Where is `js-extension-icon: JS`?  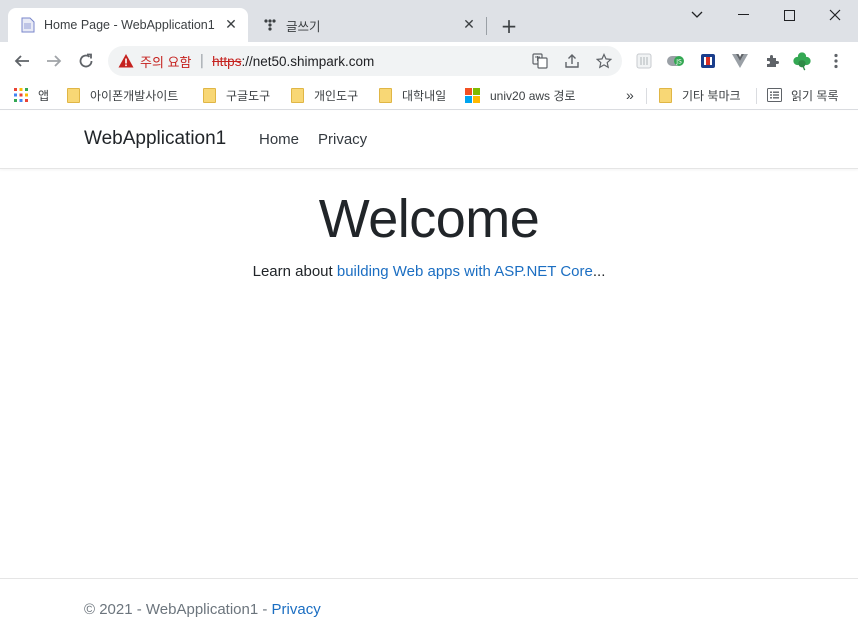 js-extension-icon: JS is located at coordinates (676, 61).